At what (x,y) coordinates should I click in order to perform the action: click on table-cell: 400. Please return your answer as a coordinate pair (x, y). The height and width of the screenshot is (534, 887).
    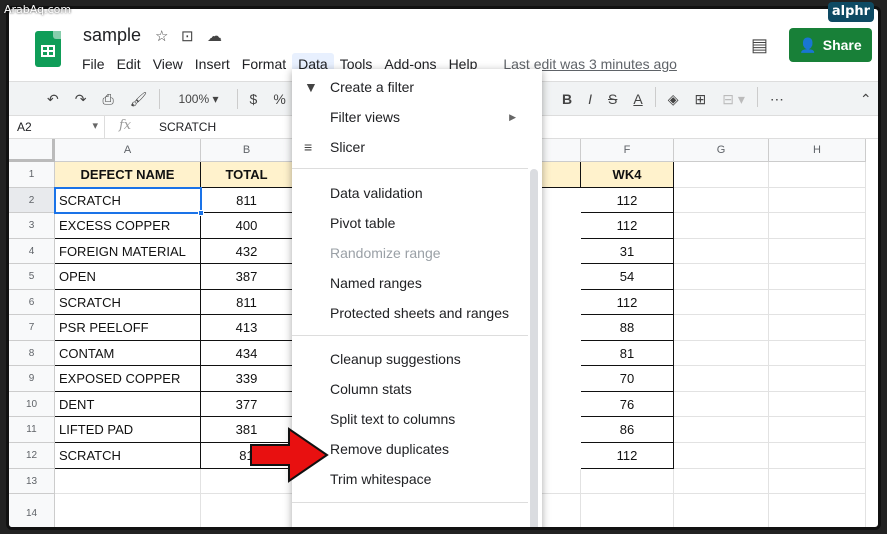
    Looking at the image, I should click on (247, 226).